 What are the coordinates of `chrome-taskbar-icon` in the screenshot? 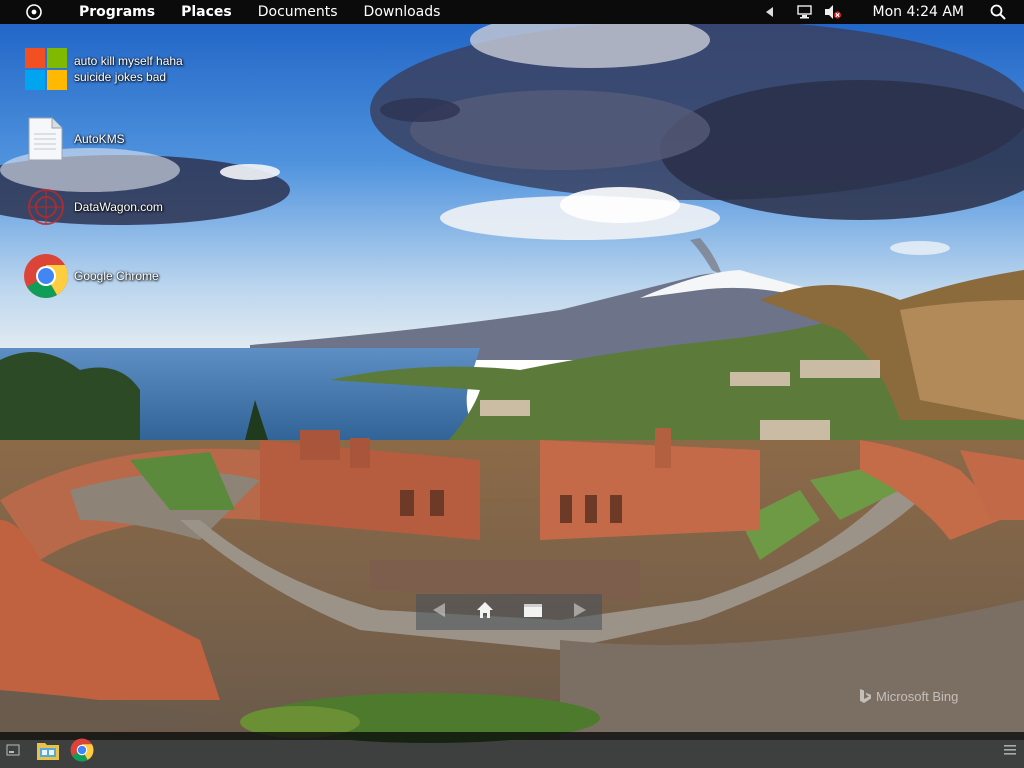 It's located at (82, 750).